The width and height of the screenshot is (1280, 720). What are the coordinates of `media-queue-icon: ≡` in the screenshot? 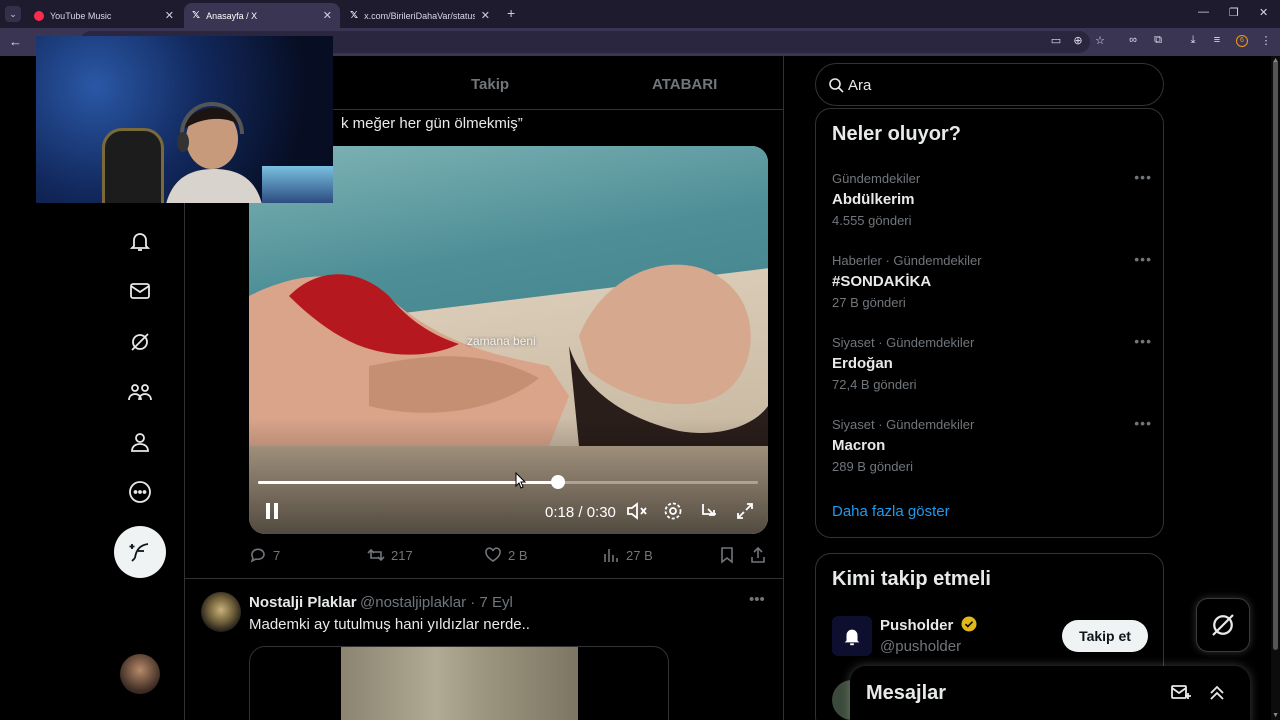 It's located at (1217, 40).